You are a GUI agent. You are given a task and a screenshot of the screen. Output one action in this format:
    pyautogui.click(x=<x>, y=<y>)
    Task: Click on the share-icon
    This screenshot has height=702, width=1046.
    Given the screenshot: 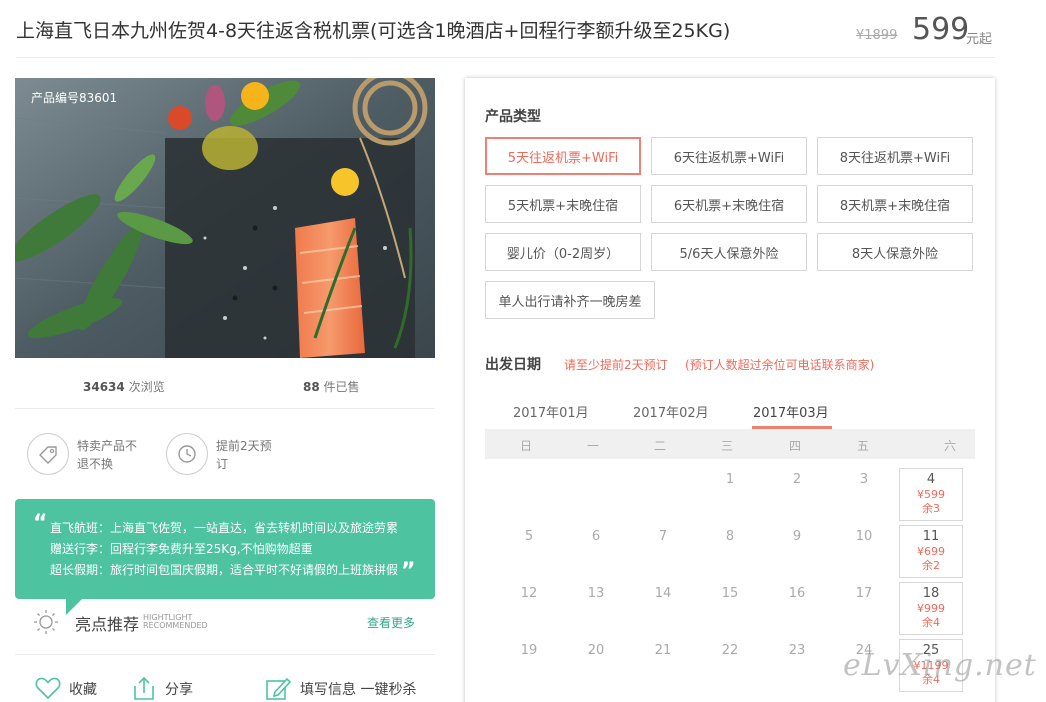 What is the action you would take?
    pyautogui.click(x=144, y=689)
    